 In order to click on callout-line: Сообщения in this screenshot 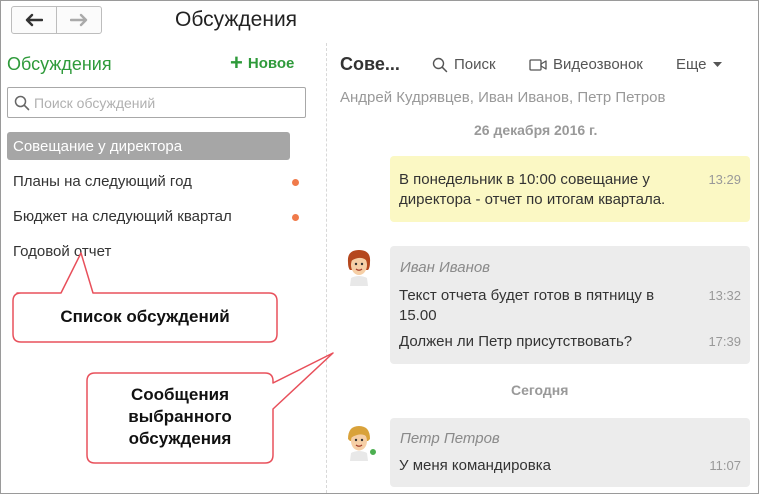, I will do `click(180, 394)`.